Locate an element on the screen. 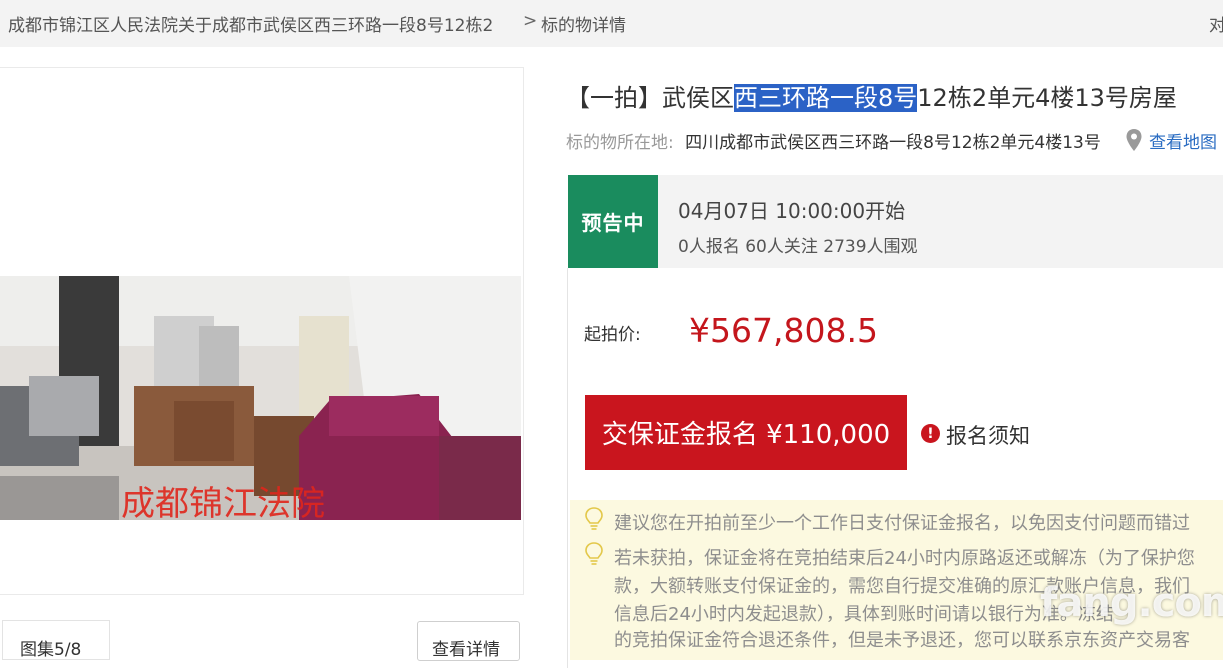 This screenshot has width=1223, height=668. location-value: 四川成都市武侯区西三环路一段8号12栋2单元4楼13号 is located at coordinates (893, 143).